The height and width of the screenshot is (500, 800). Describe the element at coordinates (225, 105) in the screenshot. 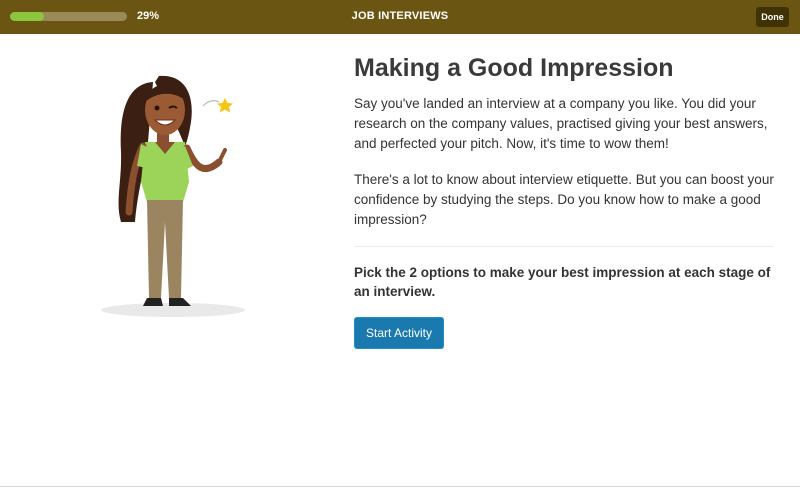

I see `star-icon` at that location.